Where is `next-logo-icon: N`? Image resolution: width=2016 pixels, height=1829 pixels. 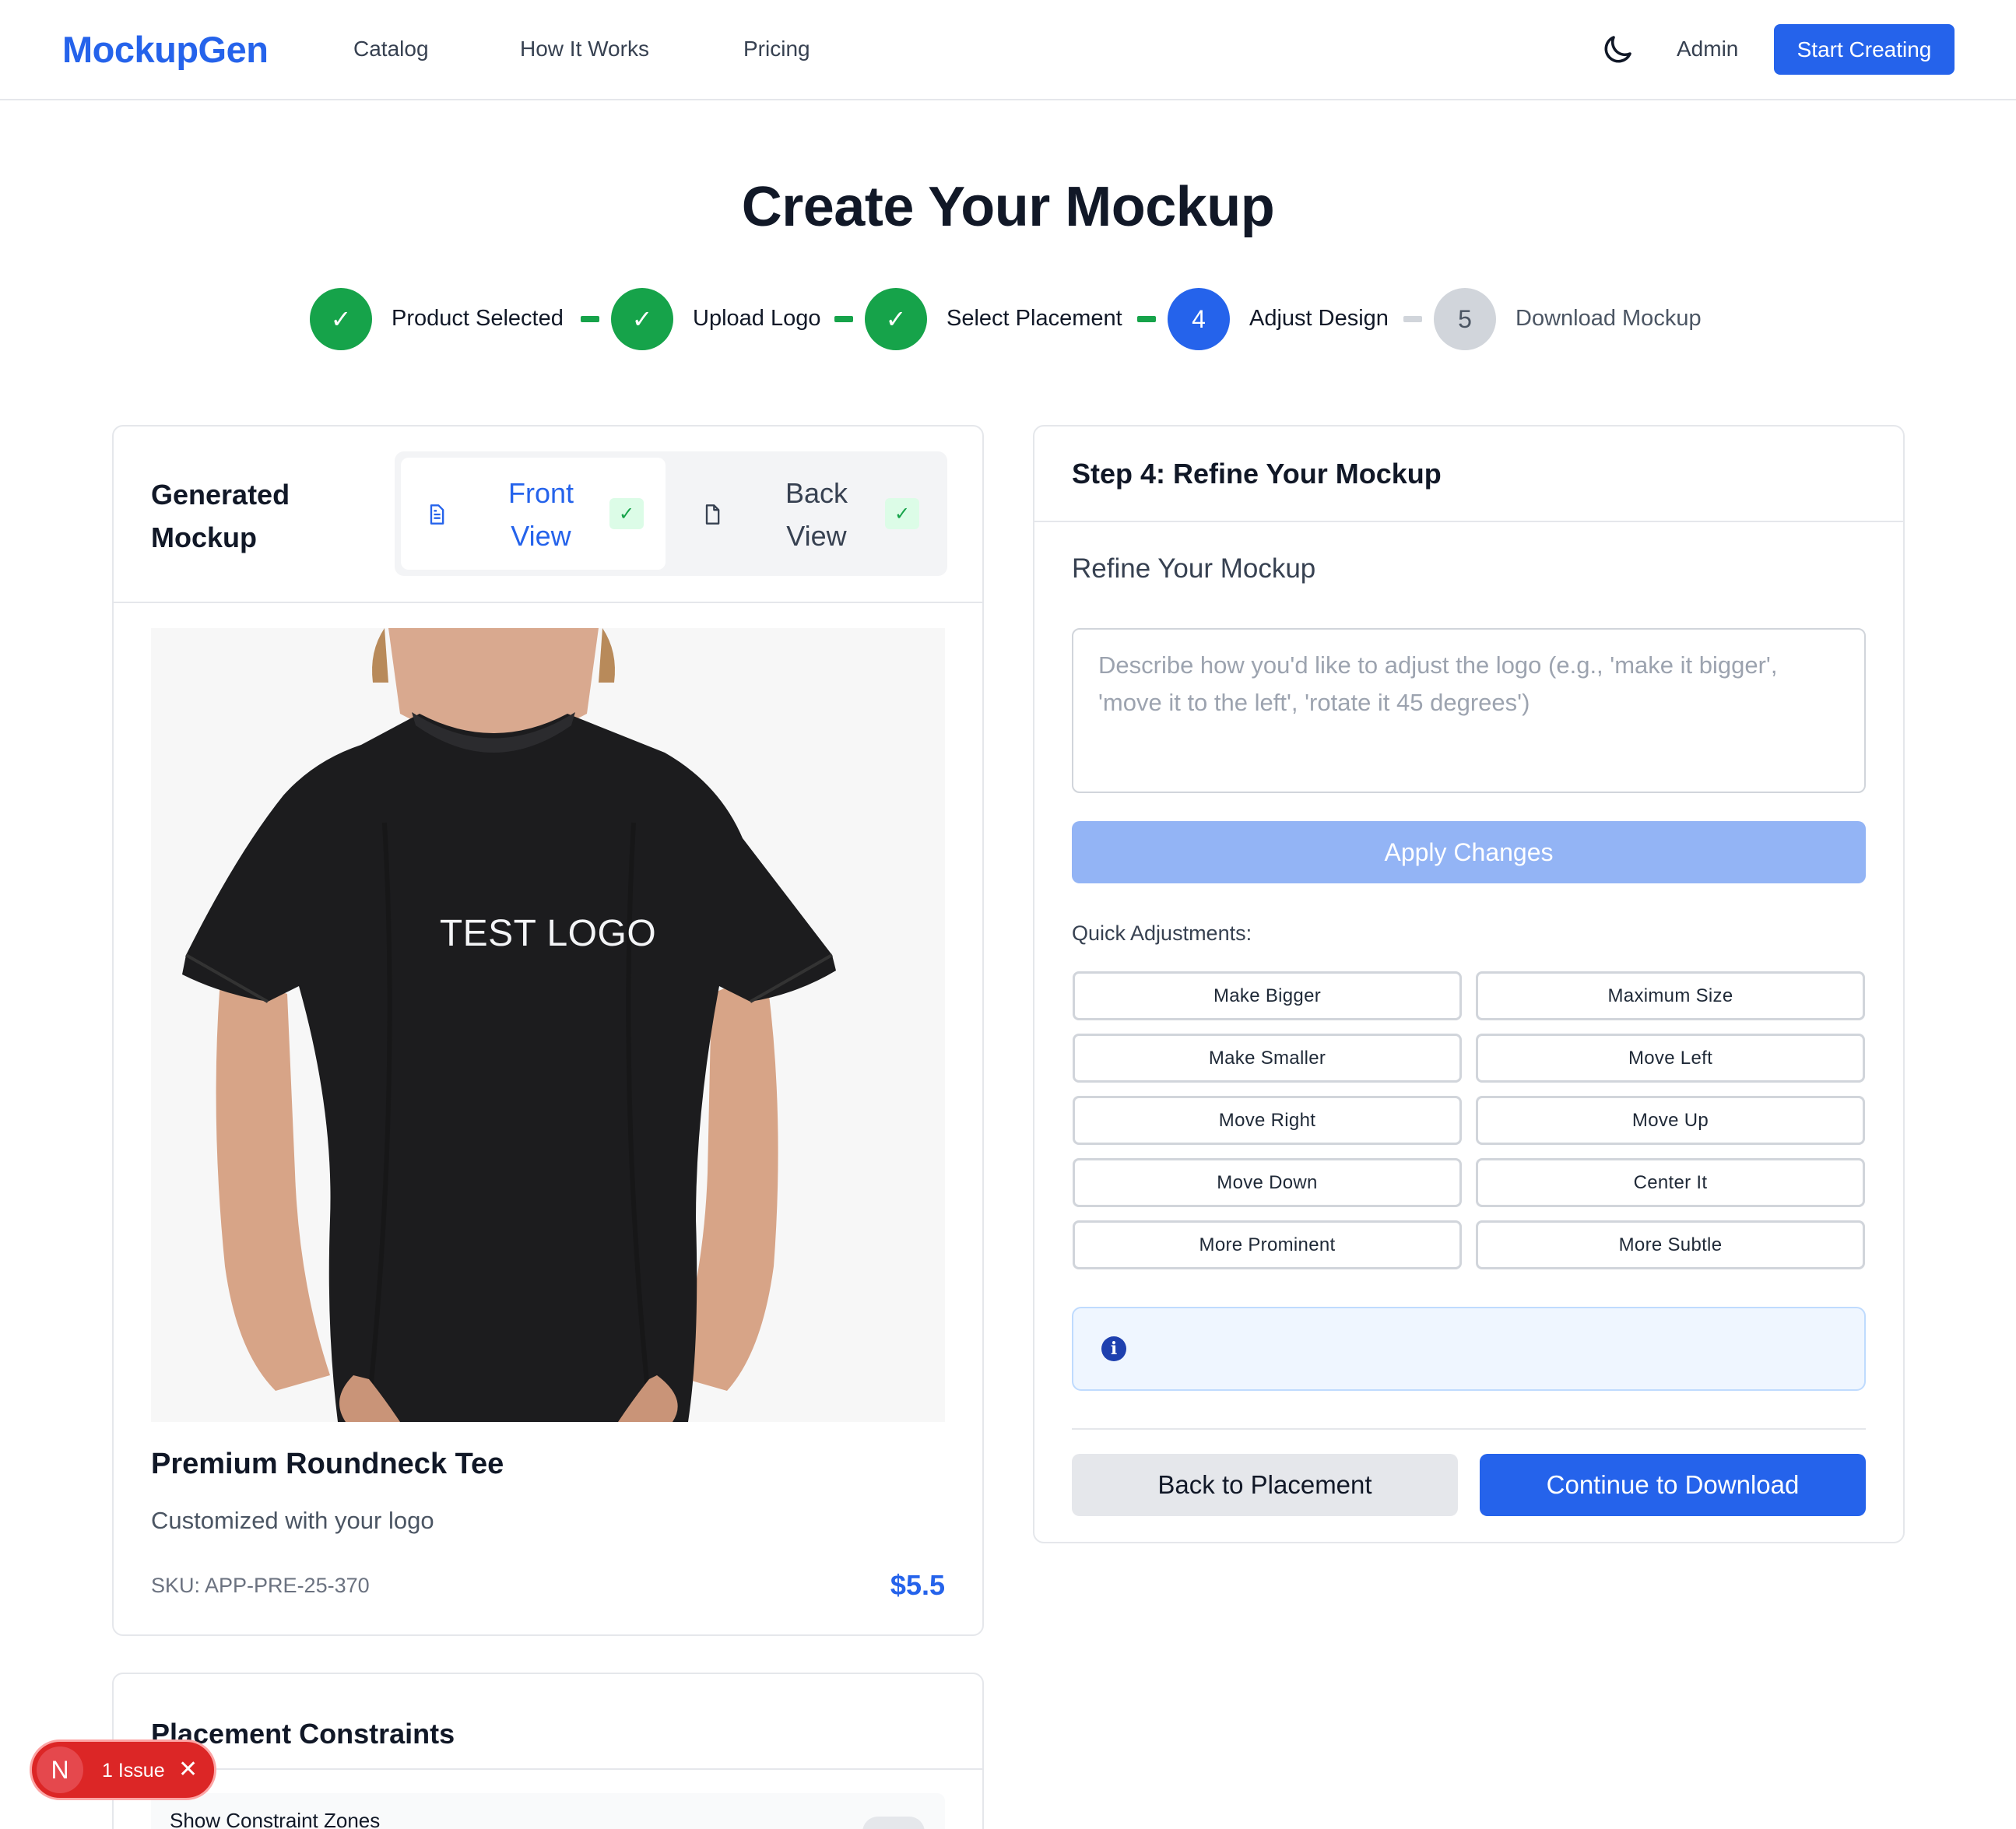 next-logo-icon: N is located at coordinates (60, 1770).